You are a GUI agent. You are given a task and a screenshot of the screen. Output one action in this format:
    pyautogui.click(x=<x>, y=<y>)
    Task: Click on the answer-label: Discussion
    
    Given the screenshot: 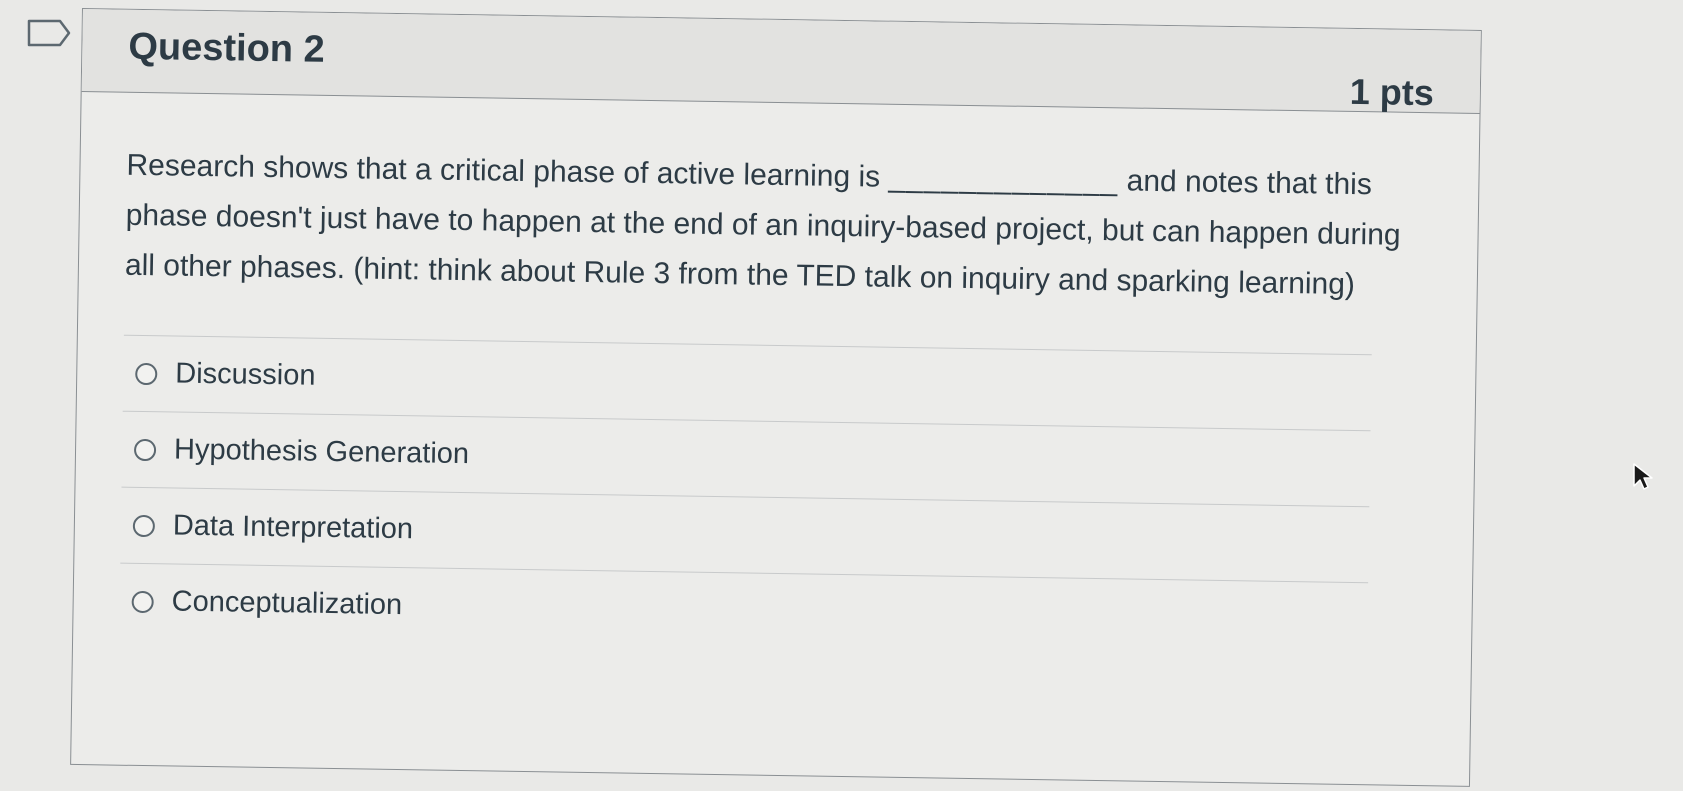 What is the action you would take?
    pyautogui.click(x=245, y=375)
    